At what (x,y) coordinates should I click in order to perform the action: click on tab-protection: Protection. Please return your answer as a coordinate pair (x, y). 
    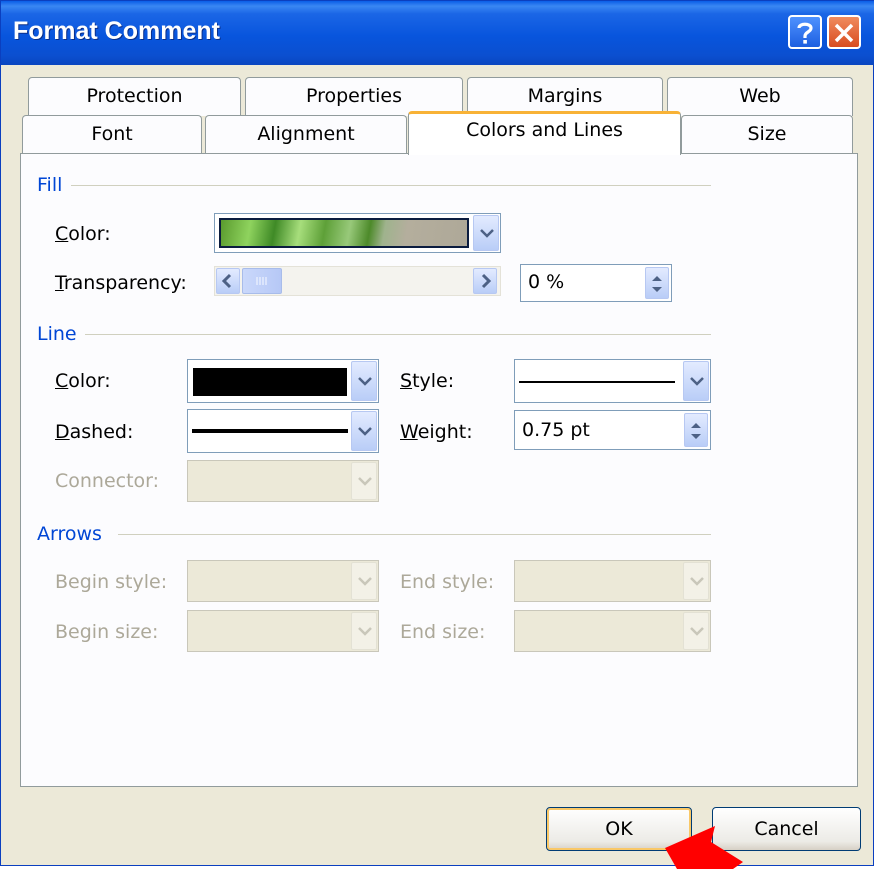
    Looking at the image, I should click on (134, 96).